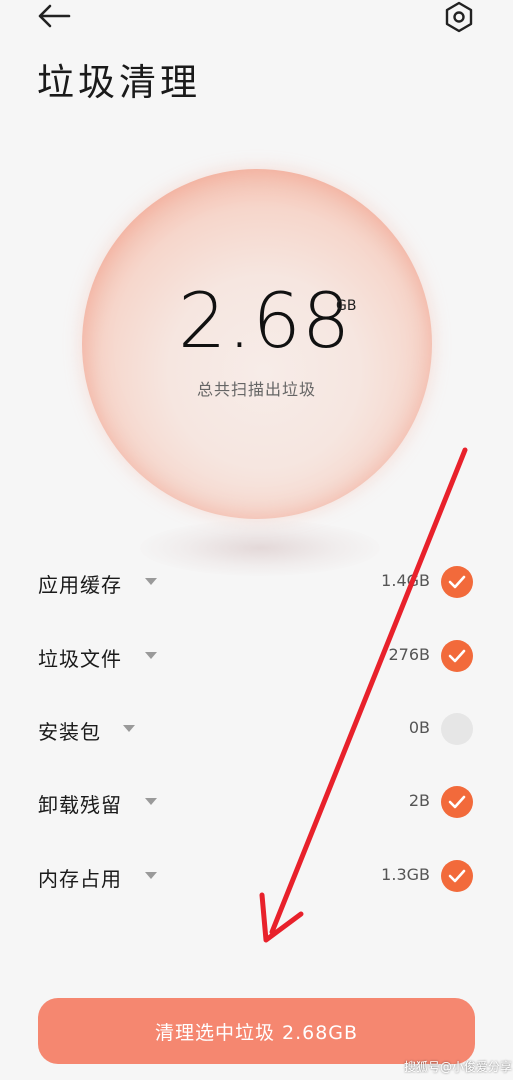 This screenshot has height=1080, width=513. What do you see at coordinates (256, 1031) in the screenshot?
I see `clean-selected-button: 清理选中垃圾 2.68GB` at bounding box center [256, 1031].